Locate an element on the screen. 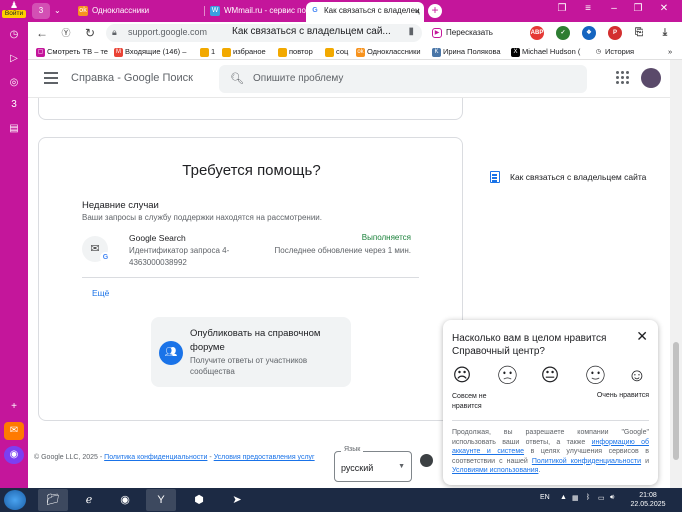 The height and width of the screenshot is (512, 682). explorer-icon: 📁︎ is located at coordinates (53, 500).